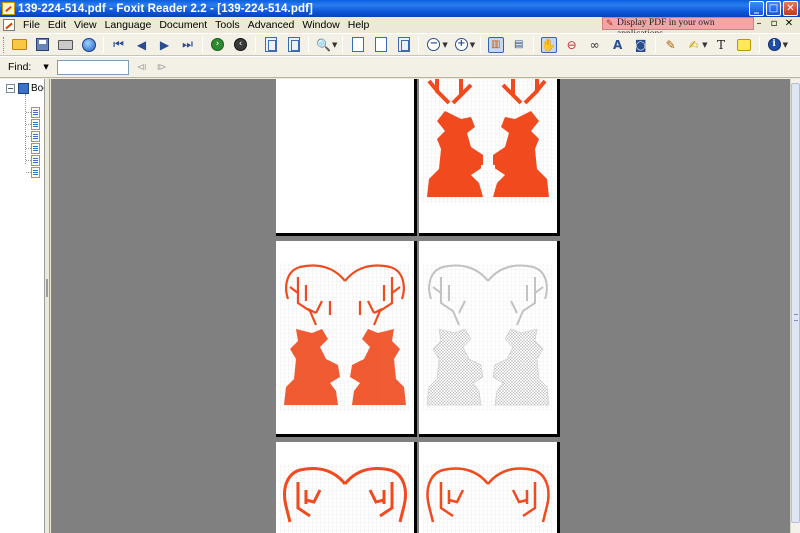 This screenshot has height=533, width=800. I want to click on collapse-toggle: −, so click(10, 88).